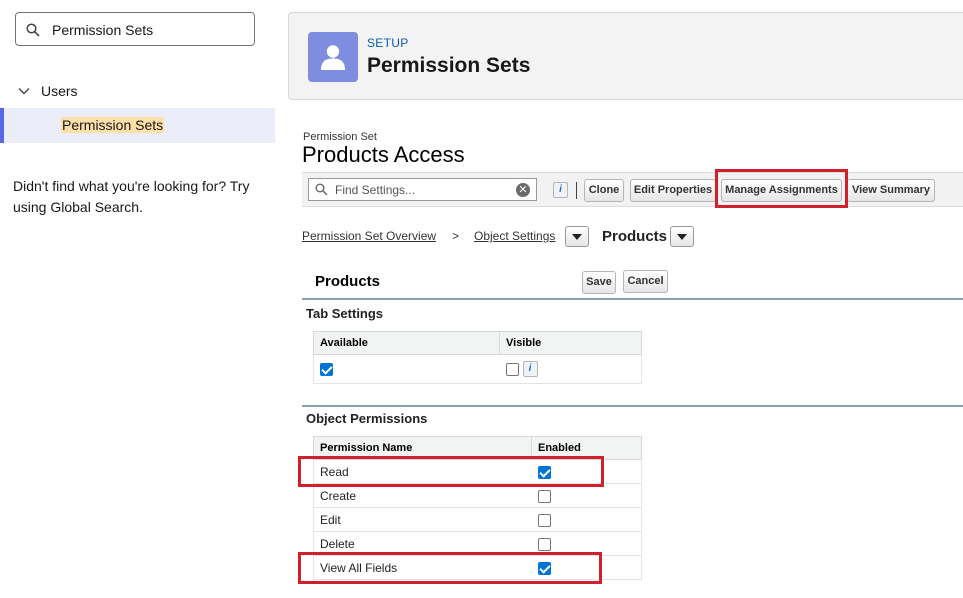  What do you see at coordinates (333, 57) in the screenshot?
I see `user-icon` at bounding box center [333, 57].